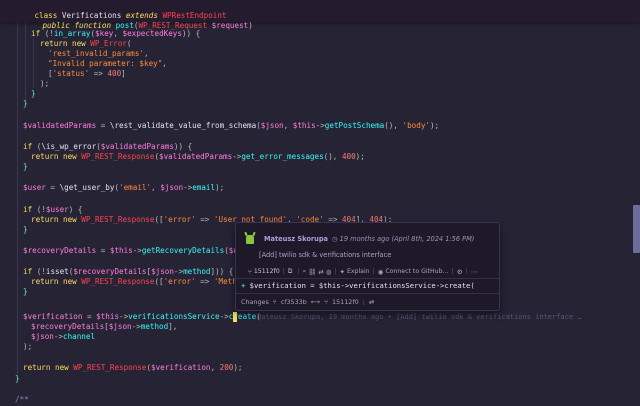 Image resolution: width=640 pixels, height=406 pixels. Describe the element at coordinates (312, 272) in the screenshot. I see `link-icon: ⛓` at that location.